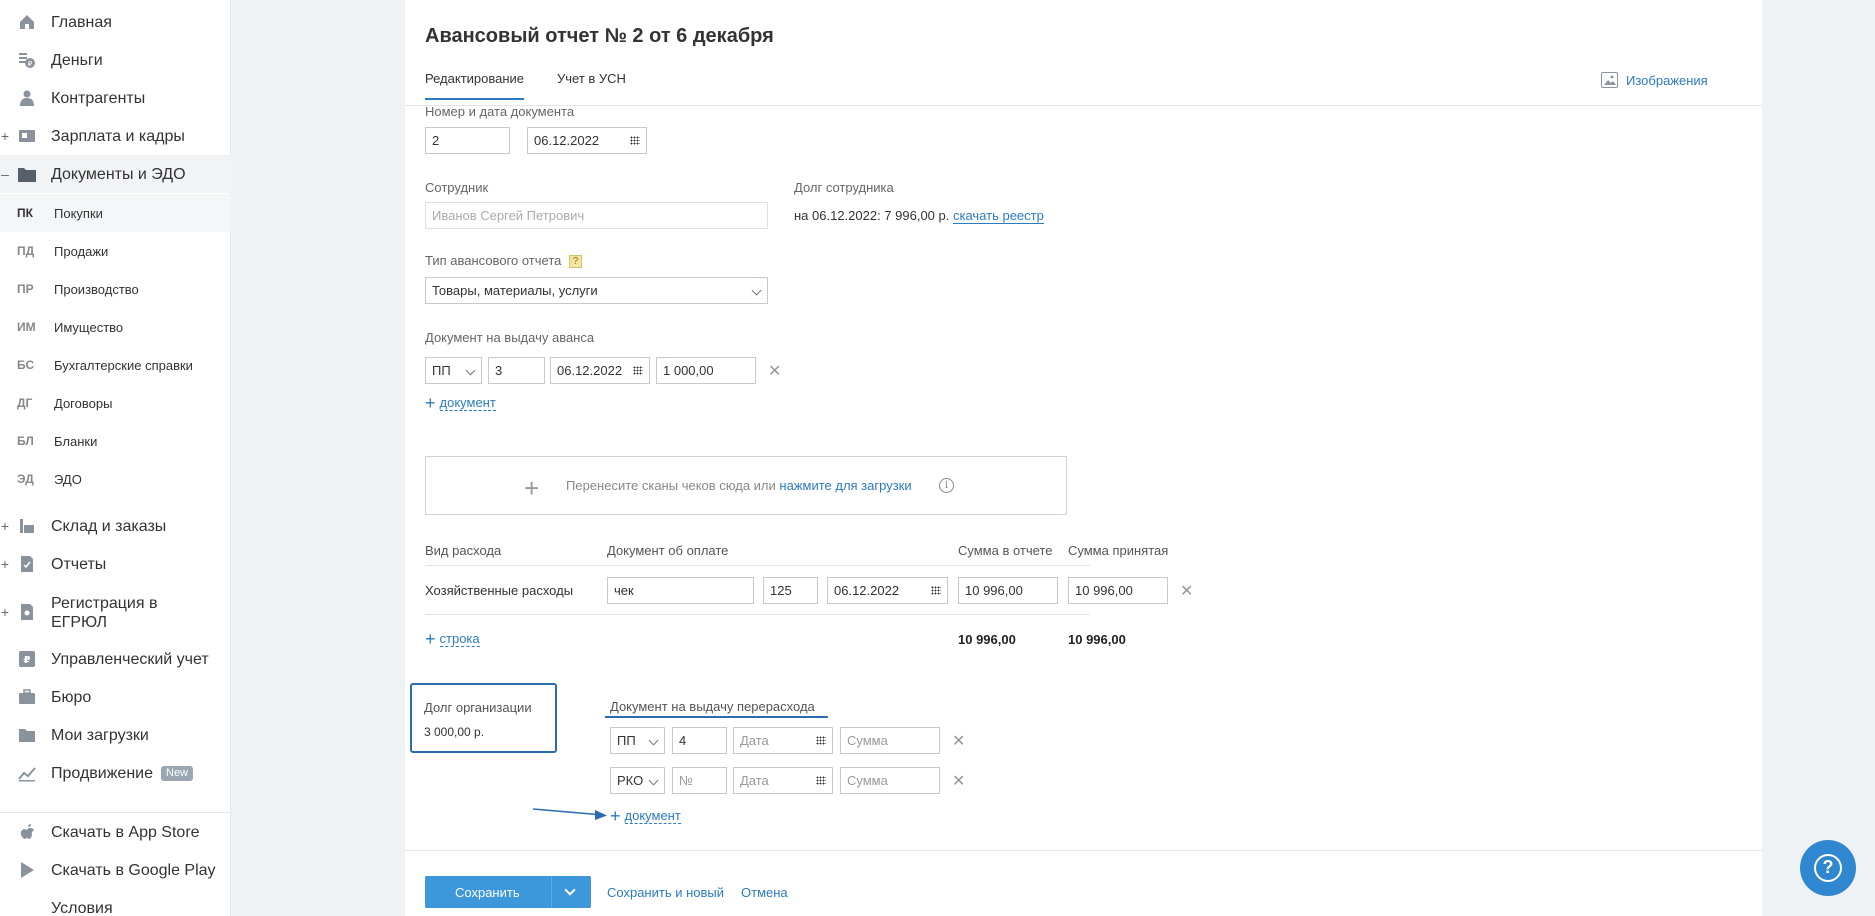 The image size is (1875, 916). I want to click on overspend-sum-input-1: Сумма, so click(890, 740).